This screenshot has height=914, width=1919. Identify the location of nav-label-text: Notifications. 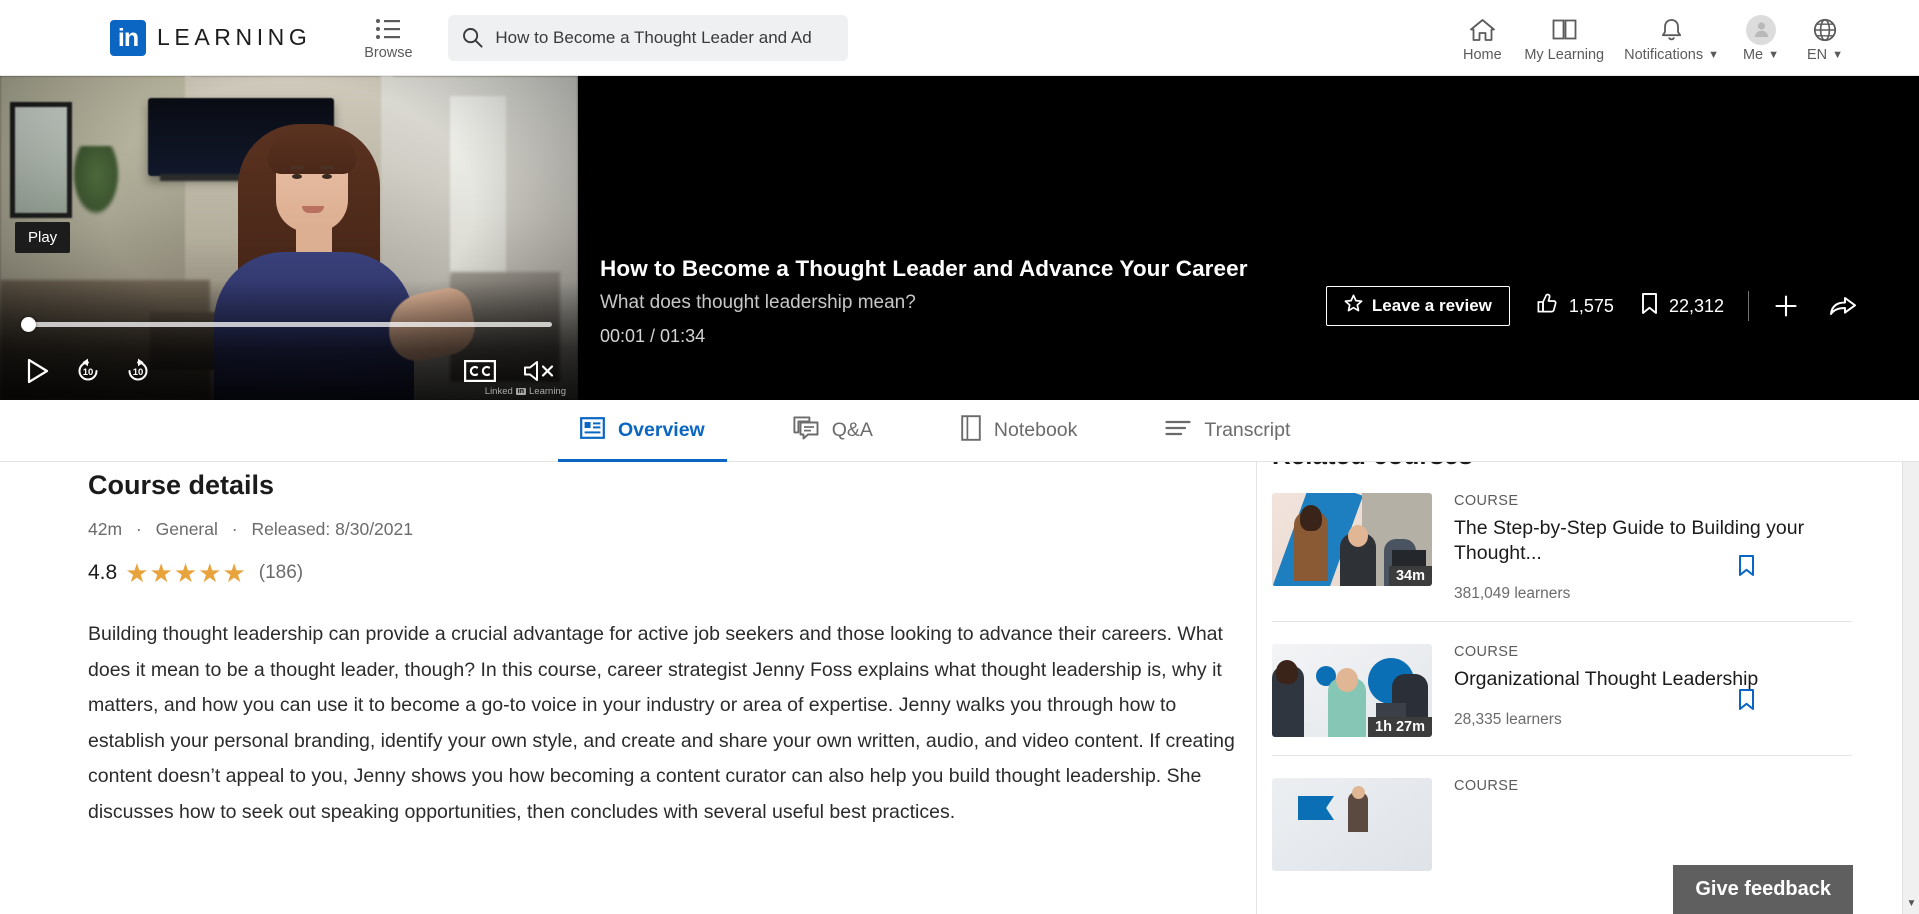
(1664, 54).